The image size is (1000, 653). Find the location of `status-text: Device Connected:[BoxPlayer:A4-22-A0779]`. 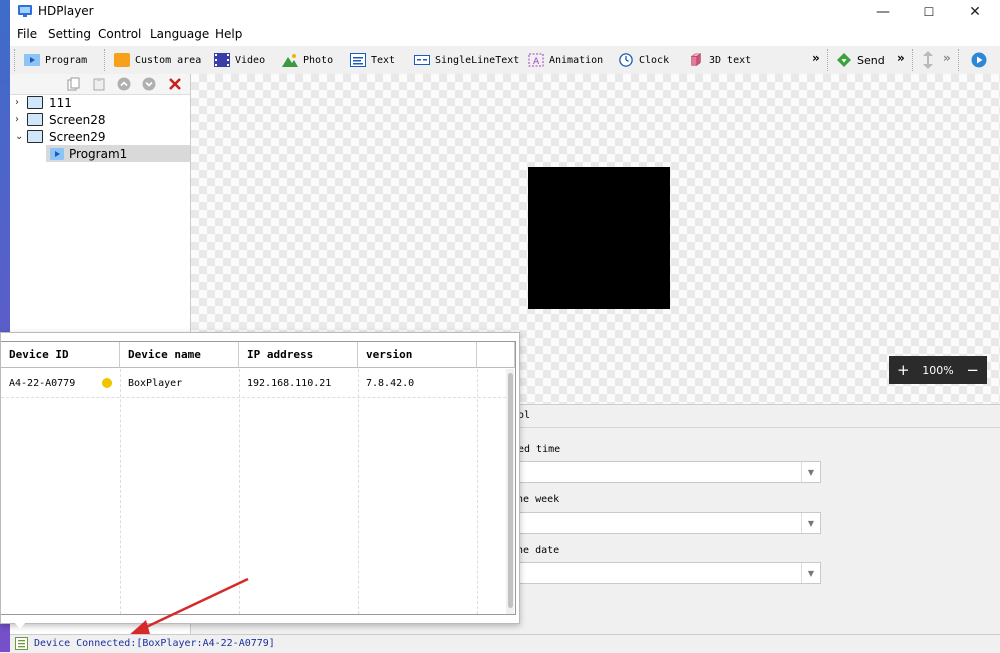

status-text: Device Connected:[BoxPlayer:A4-22-A0779] is located at coordinates (154, 643).